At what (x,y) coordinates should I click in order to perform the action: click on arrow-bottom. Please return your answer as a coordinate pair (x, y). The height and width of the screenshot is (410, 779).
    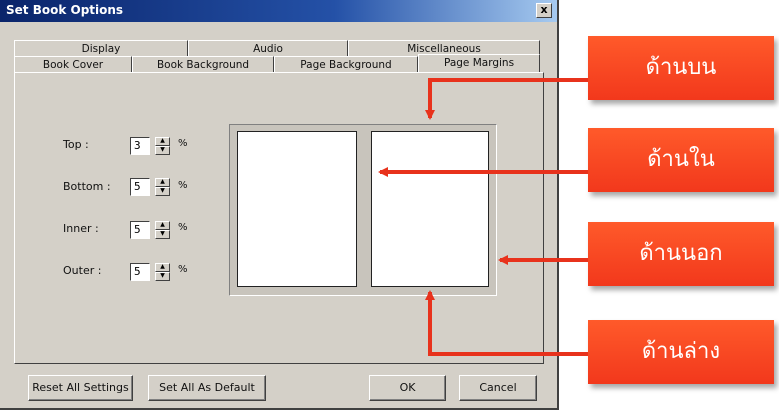
    Looking at the image, I should click on (506, 323).